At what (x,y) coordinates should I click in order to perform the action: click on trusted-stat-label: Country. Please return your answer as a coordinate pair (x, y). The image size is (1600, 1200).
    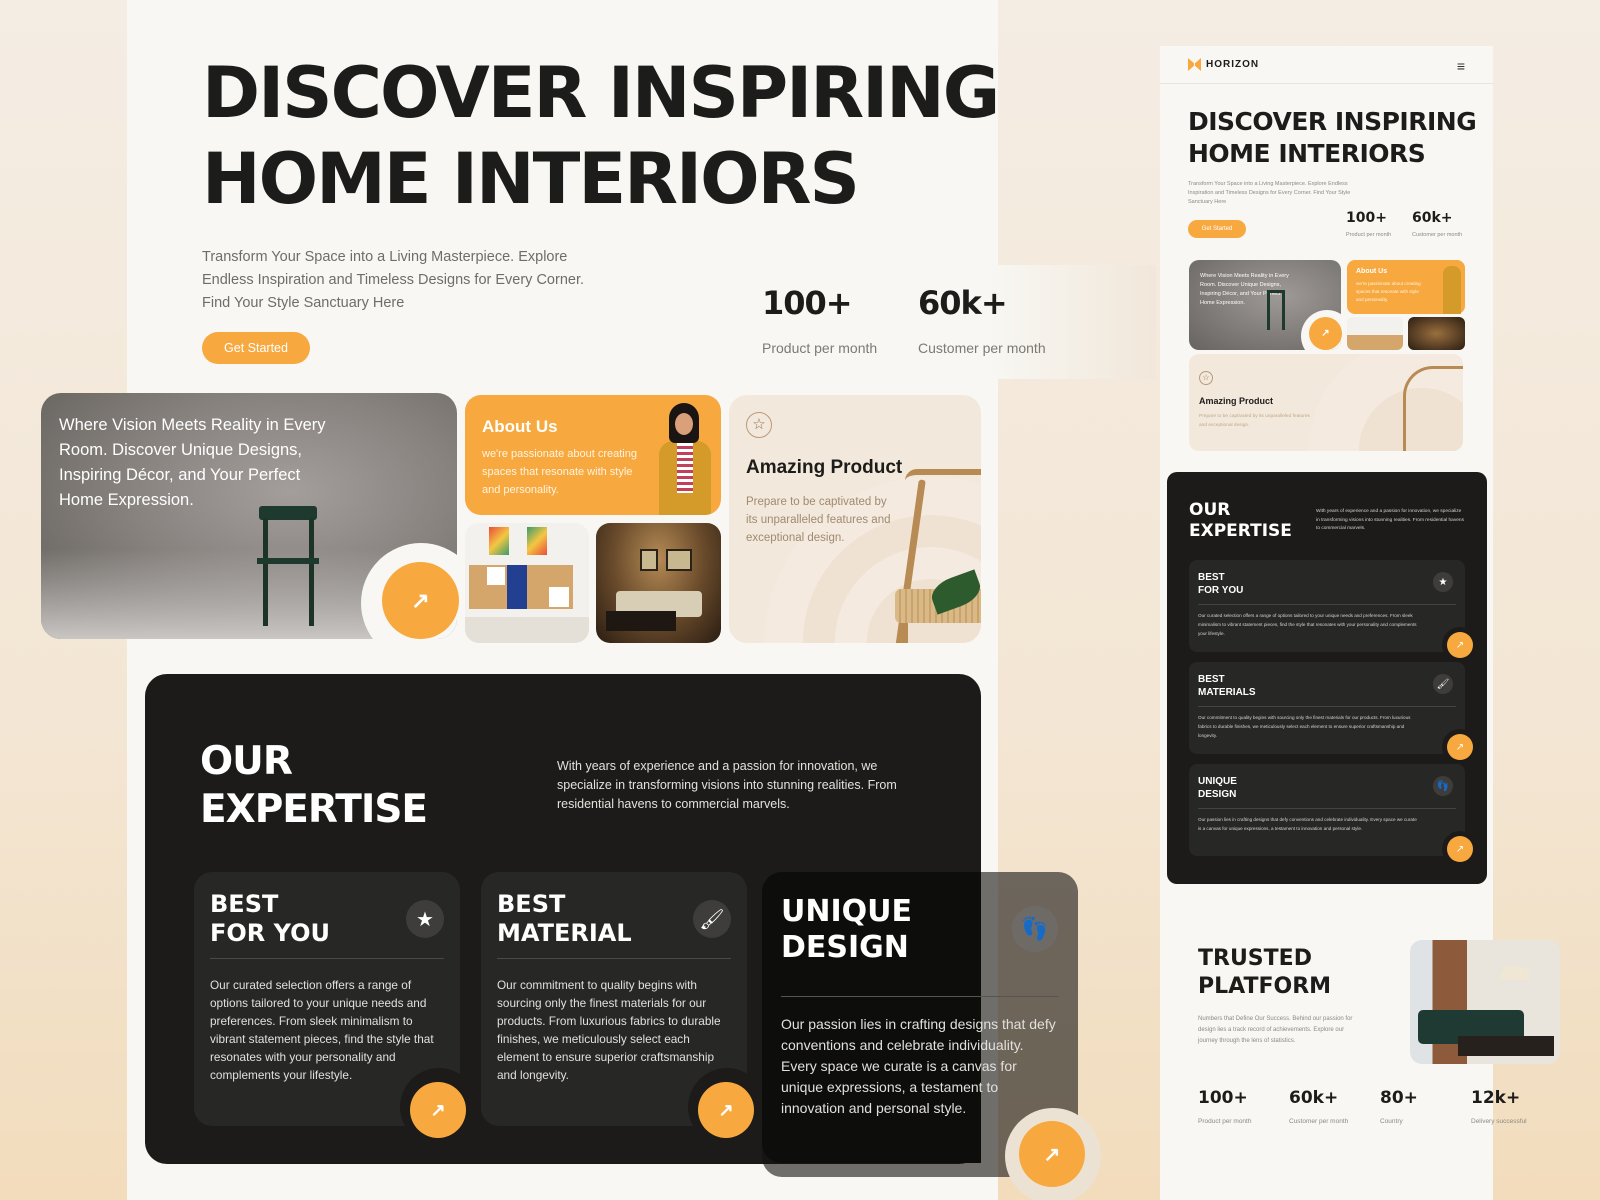
    Looking at the image, I should click on (1391, 1121).